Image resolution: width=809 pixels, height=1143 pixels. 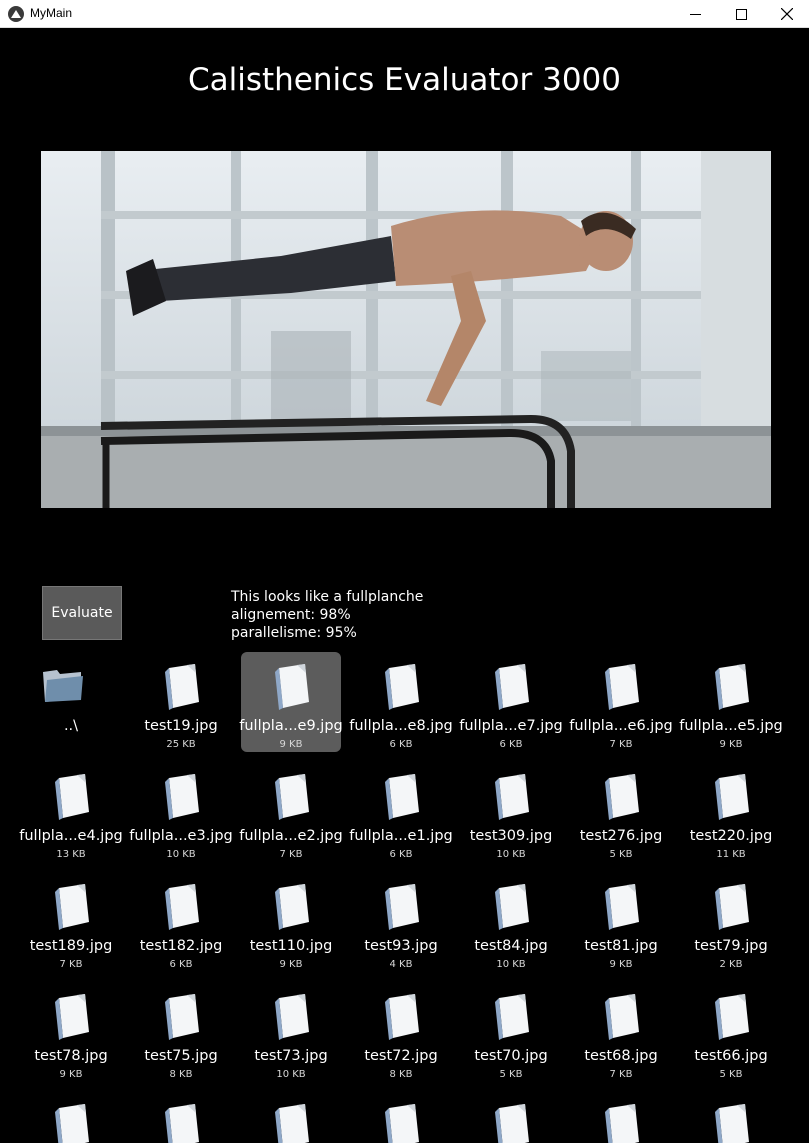 I want to click on file-name: test75.jpg, so click(x=181, y=1056).